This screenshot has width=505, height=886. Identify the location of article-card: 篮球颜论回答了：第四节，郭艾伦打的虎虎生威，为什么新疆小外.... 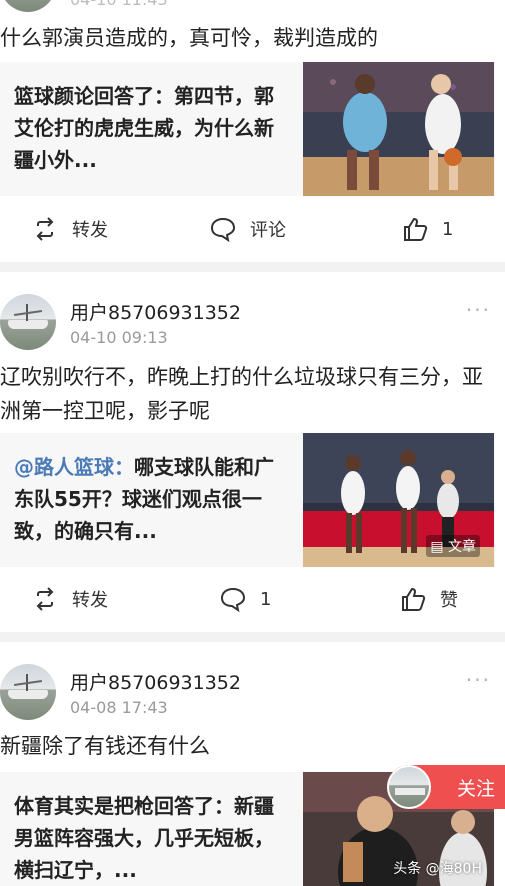
(247, 129).